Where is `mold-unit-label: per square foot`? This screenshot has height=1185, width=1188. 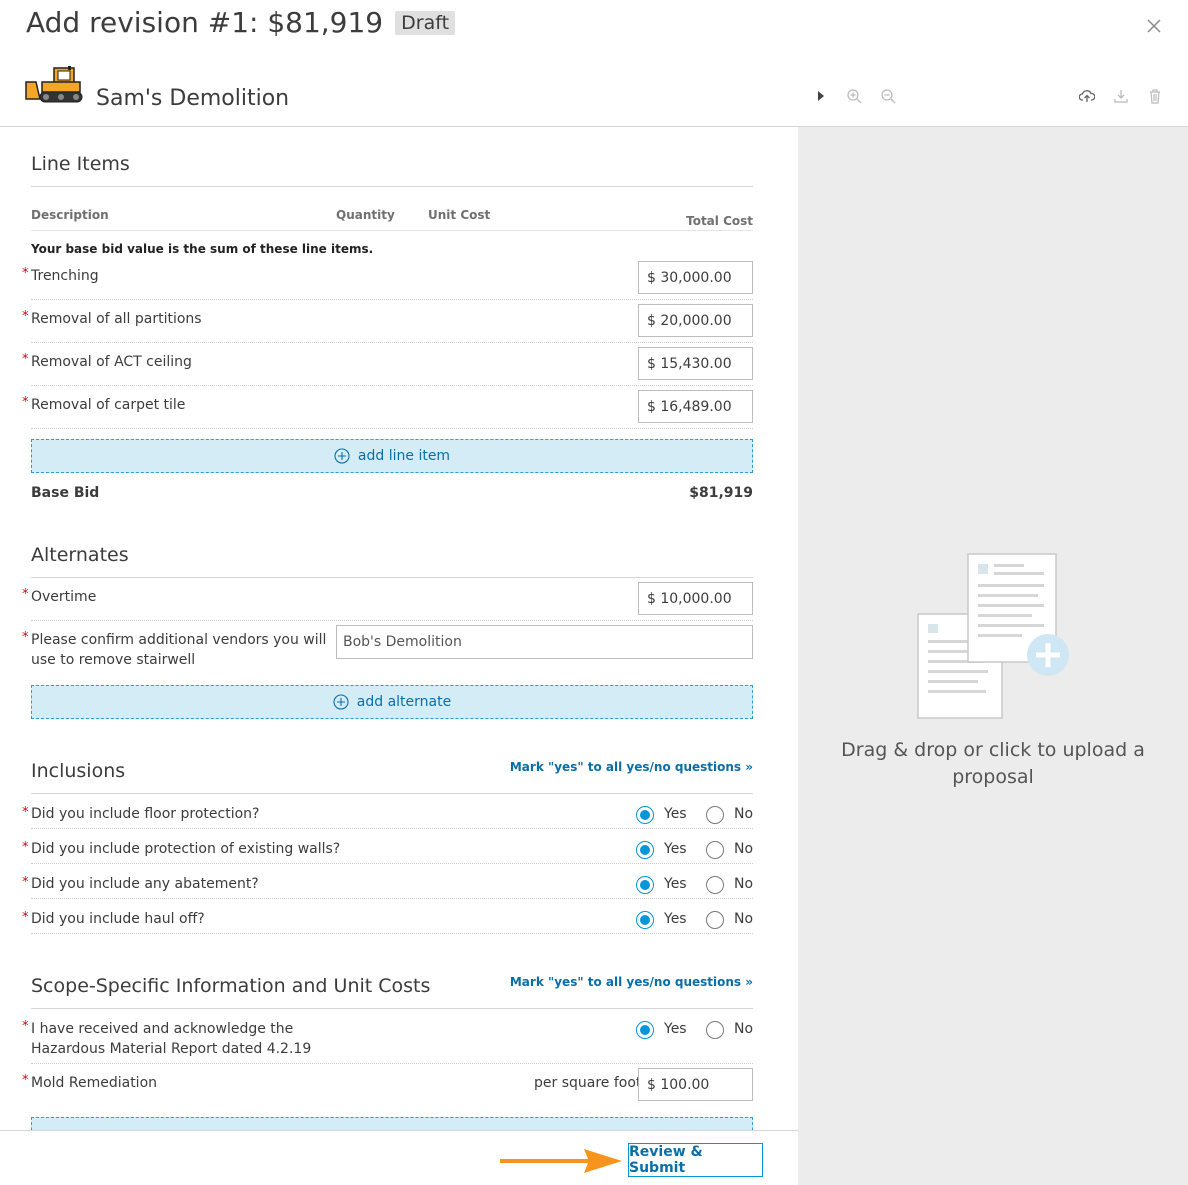 mold-unit-label: per square foot is located at coordinates (588, 1083).